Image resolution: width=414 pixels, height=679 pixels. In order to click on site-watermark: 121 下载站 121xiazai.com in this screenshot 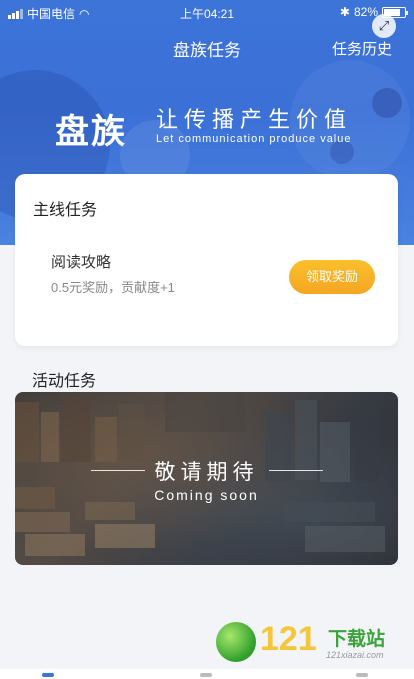, I will do `click(306, 643)`.